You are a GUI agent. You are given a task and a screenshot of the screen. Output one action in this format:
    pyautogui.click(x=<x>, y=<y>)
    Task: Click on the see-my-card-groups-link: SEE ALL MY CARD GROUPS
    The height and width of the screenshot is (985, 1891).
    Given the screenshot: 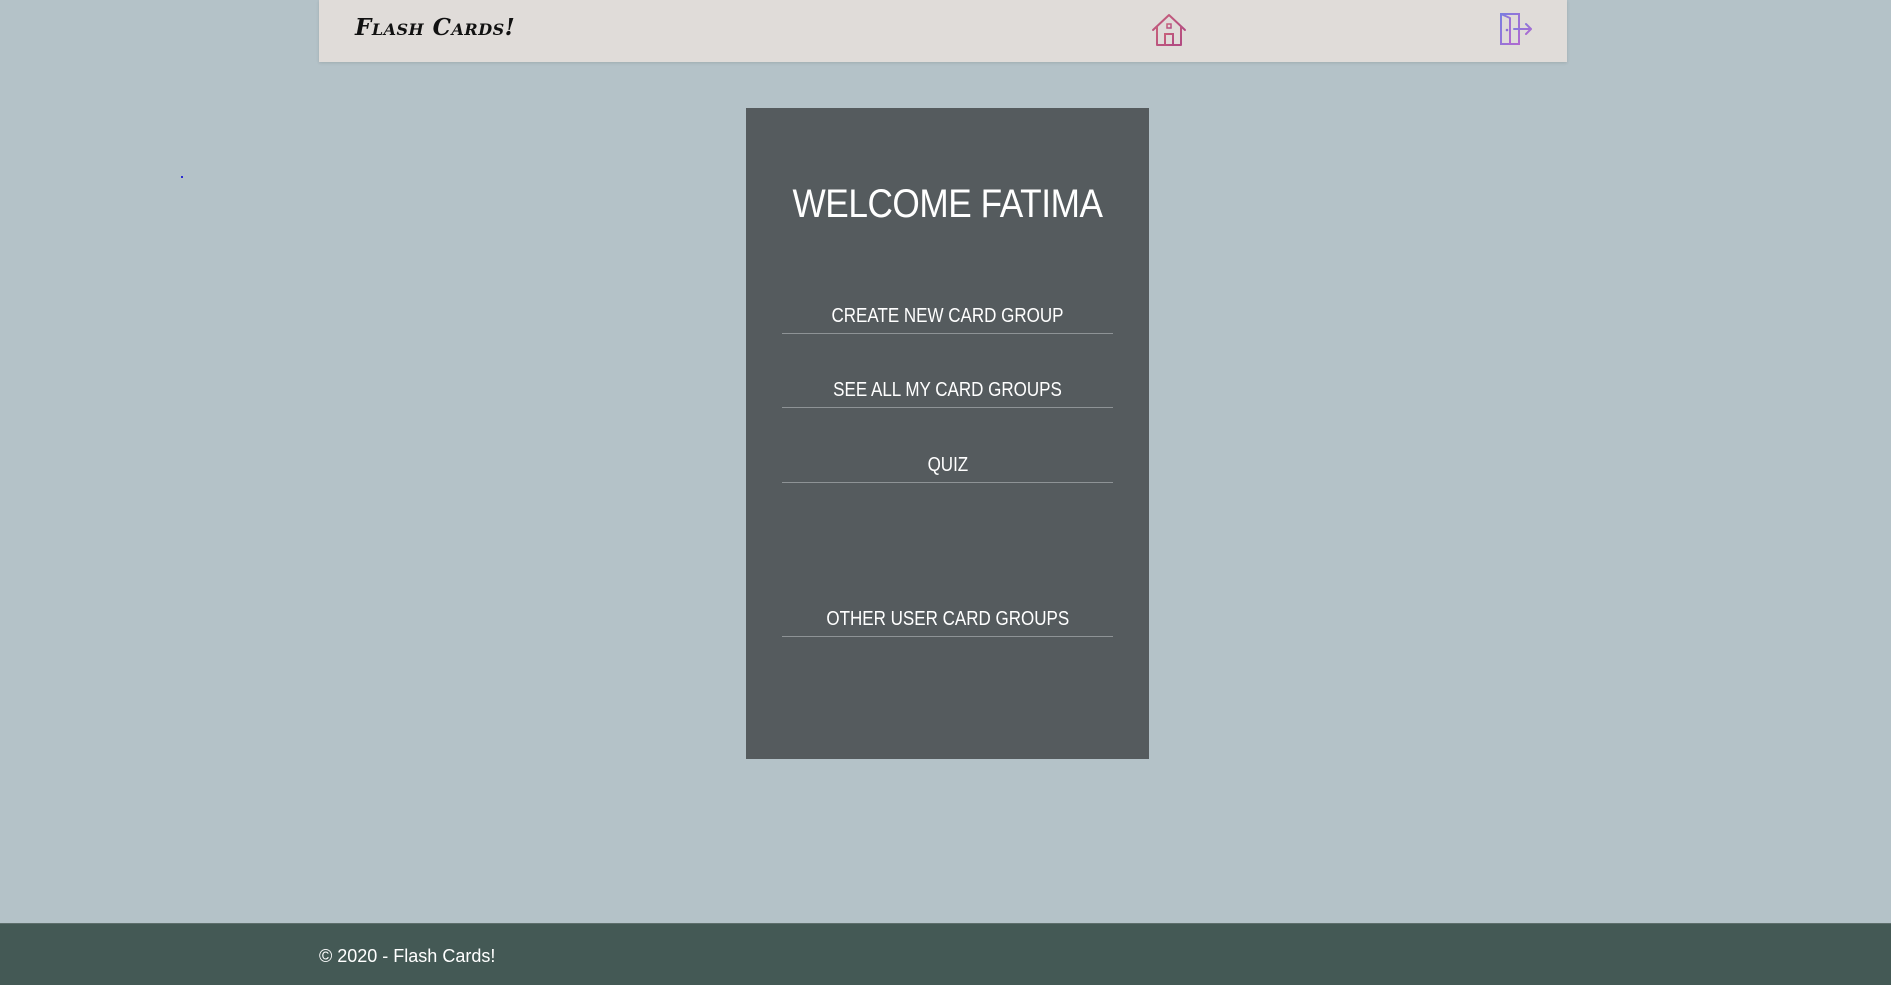 What is the action you would take?
    pyautogui.click(x=947, y=390)
    